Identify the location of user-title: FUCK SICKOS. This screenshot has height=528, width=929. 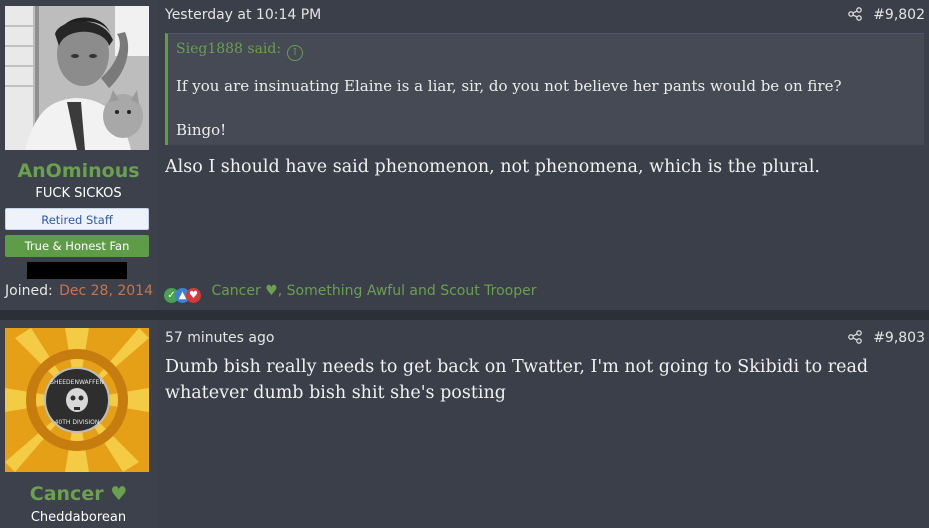
(78, 193).